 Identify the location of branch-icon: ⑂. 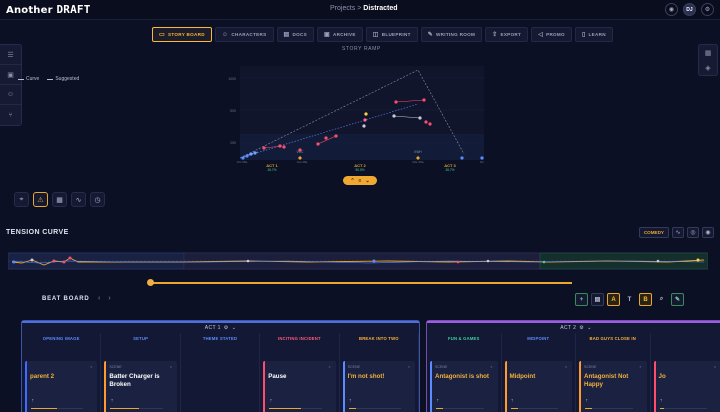
(10, 115).